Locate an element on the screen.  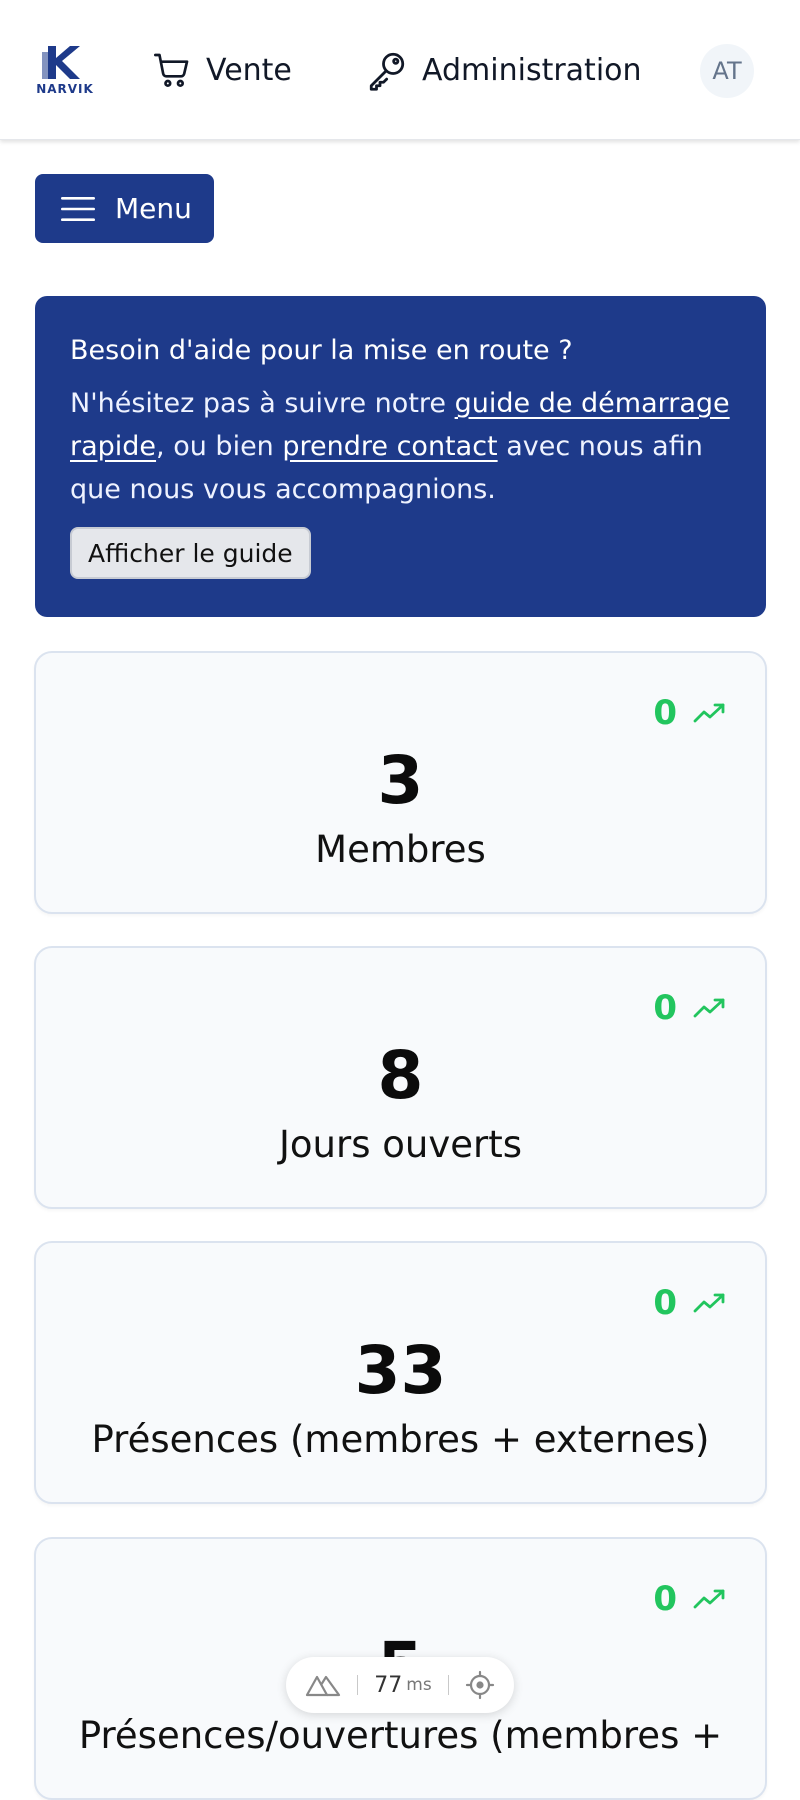
performance-widget: 77 ms is located at coordinates (400, 1685).